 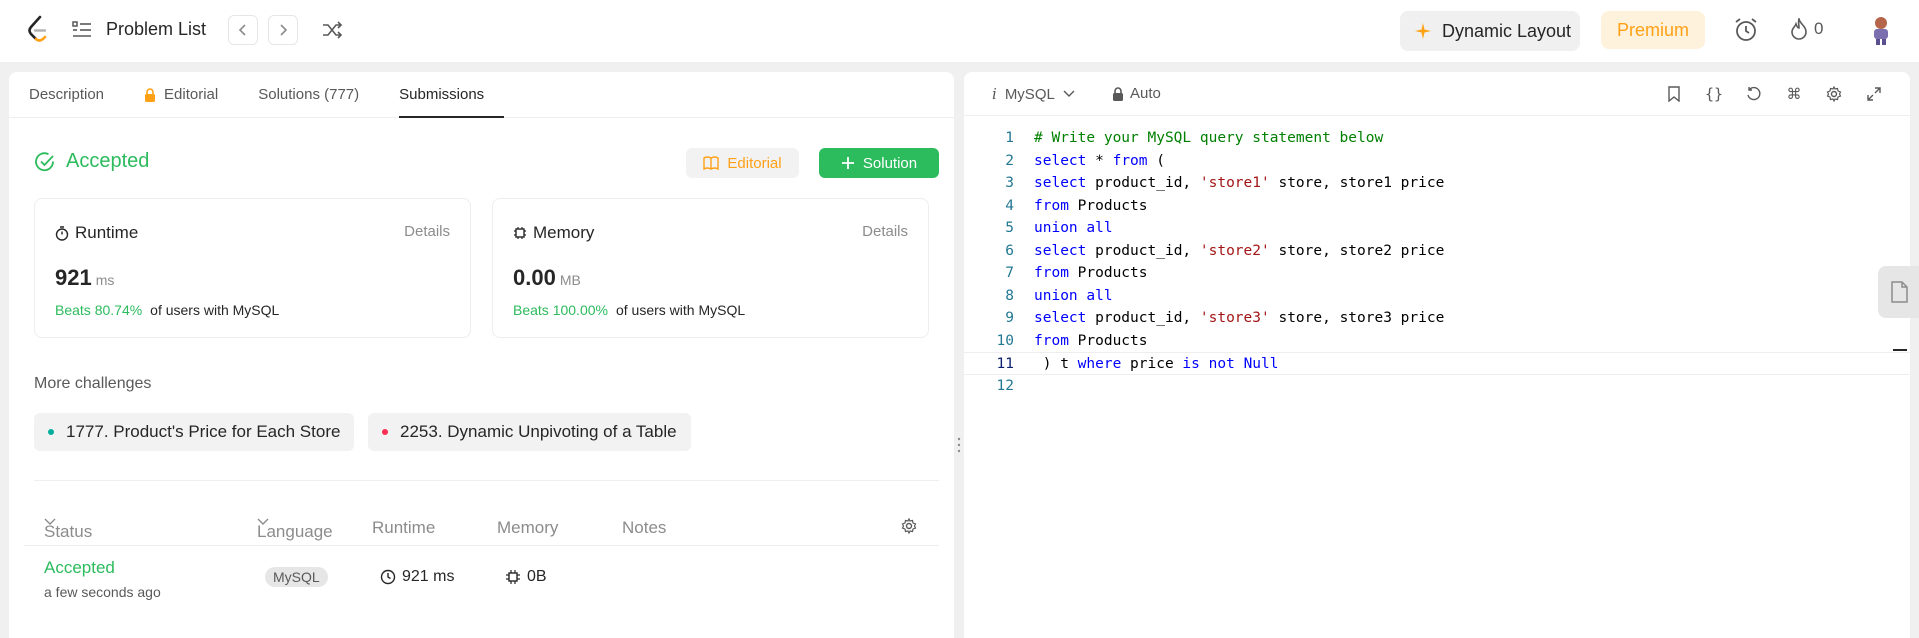 I want to click on status-column-header: Status, so click(x=68, y=529).